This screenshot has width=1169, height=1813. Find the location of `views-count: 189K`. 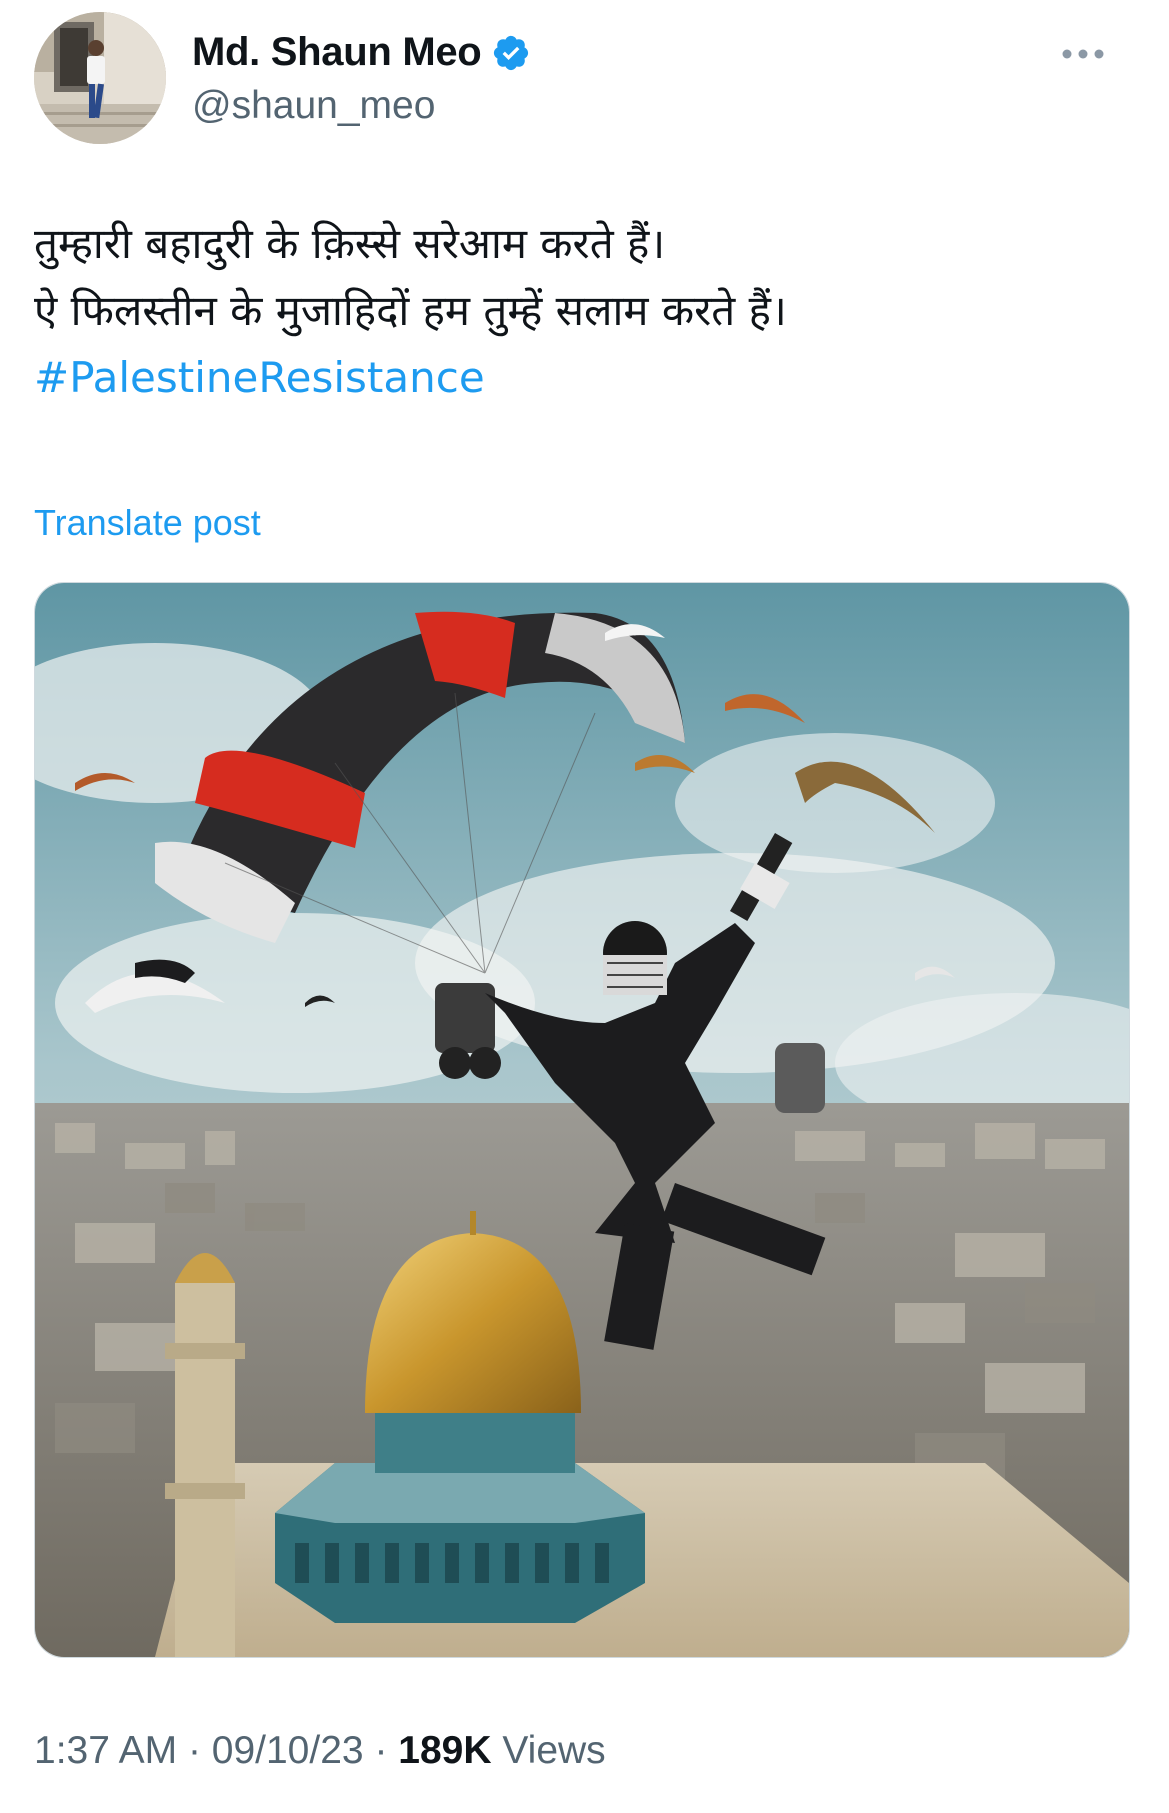

views-count: 189K is located at coordinates (445, 1750).